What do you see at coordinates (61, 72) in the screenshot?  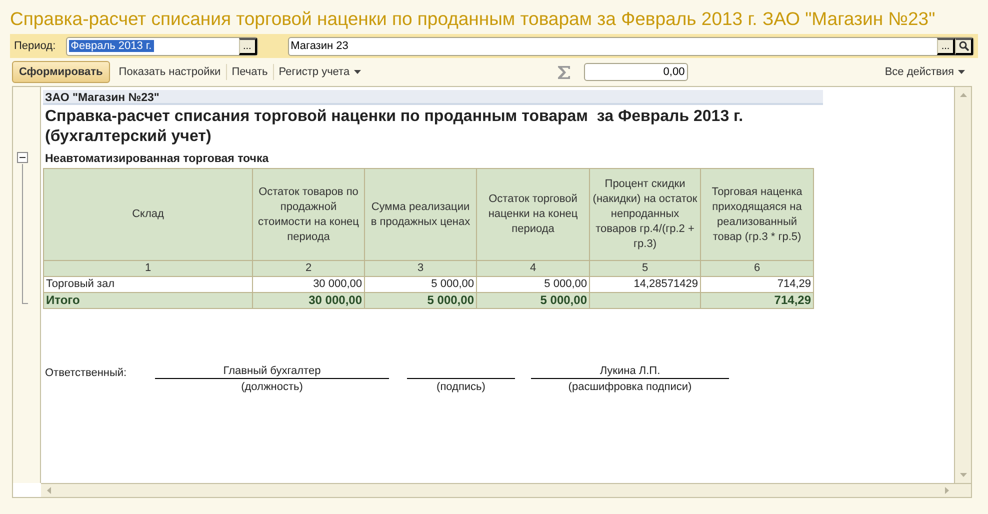 I see `generate-button: Сформировать` at bounding box center [61, 72].